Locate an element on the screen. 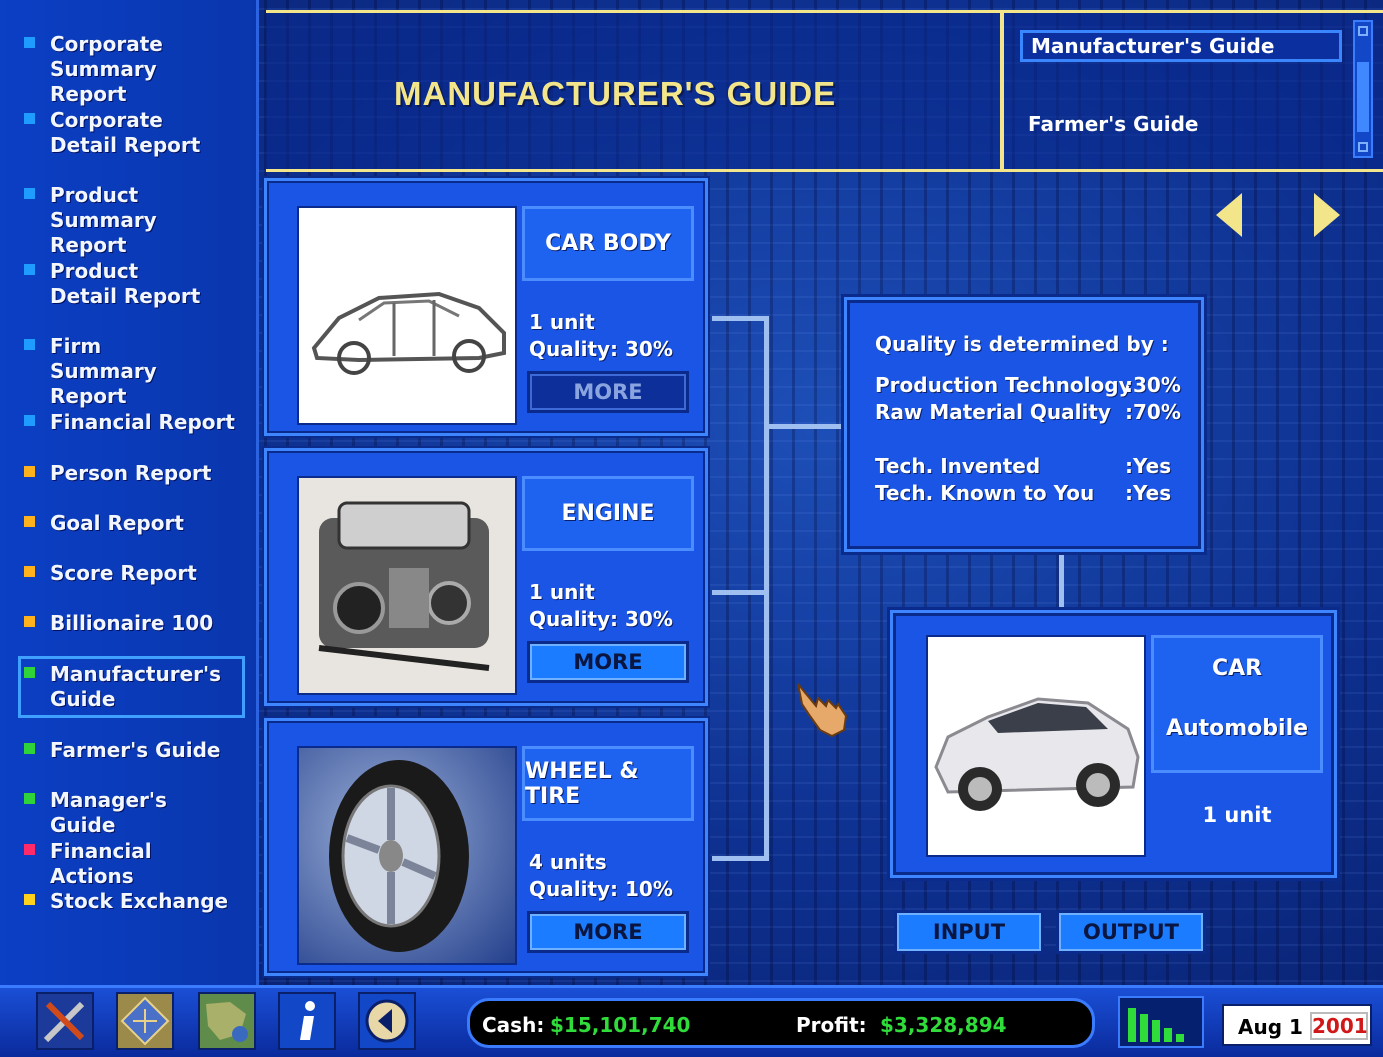  product-name-box: CAR Automobile is located at coordinates (1237, 704).